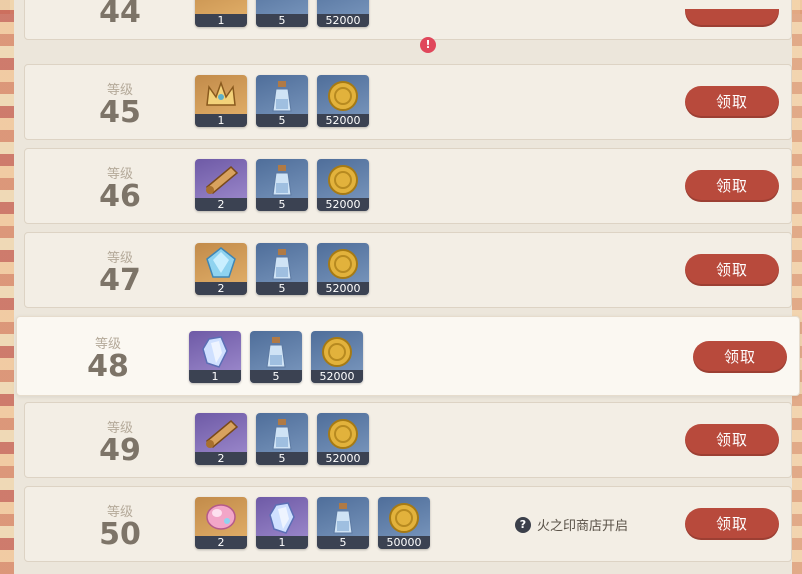 The width and height of the screenshot is (802, 574). What do you see at coordinates (408, 186) in the screenshot?
I see `reward-row-46: 等级 46 2 5 52000 领取` at bounding box center [408, 186].